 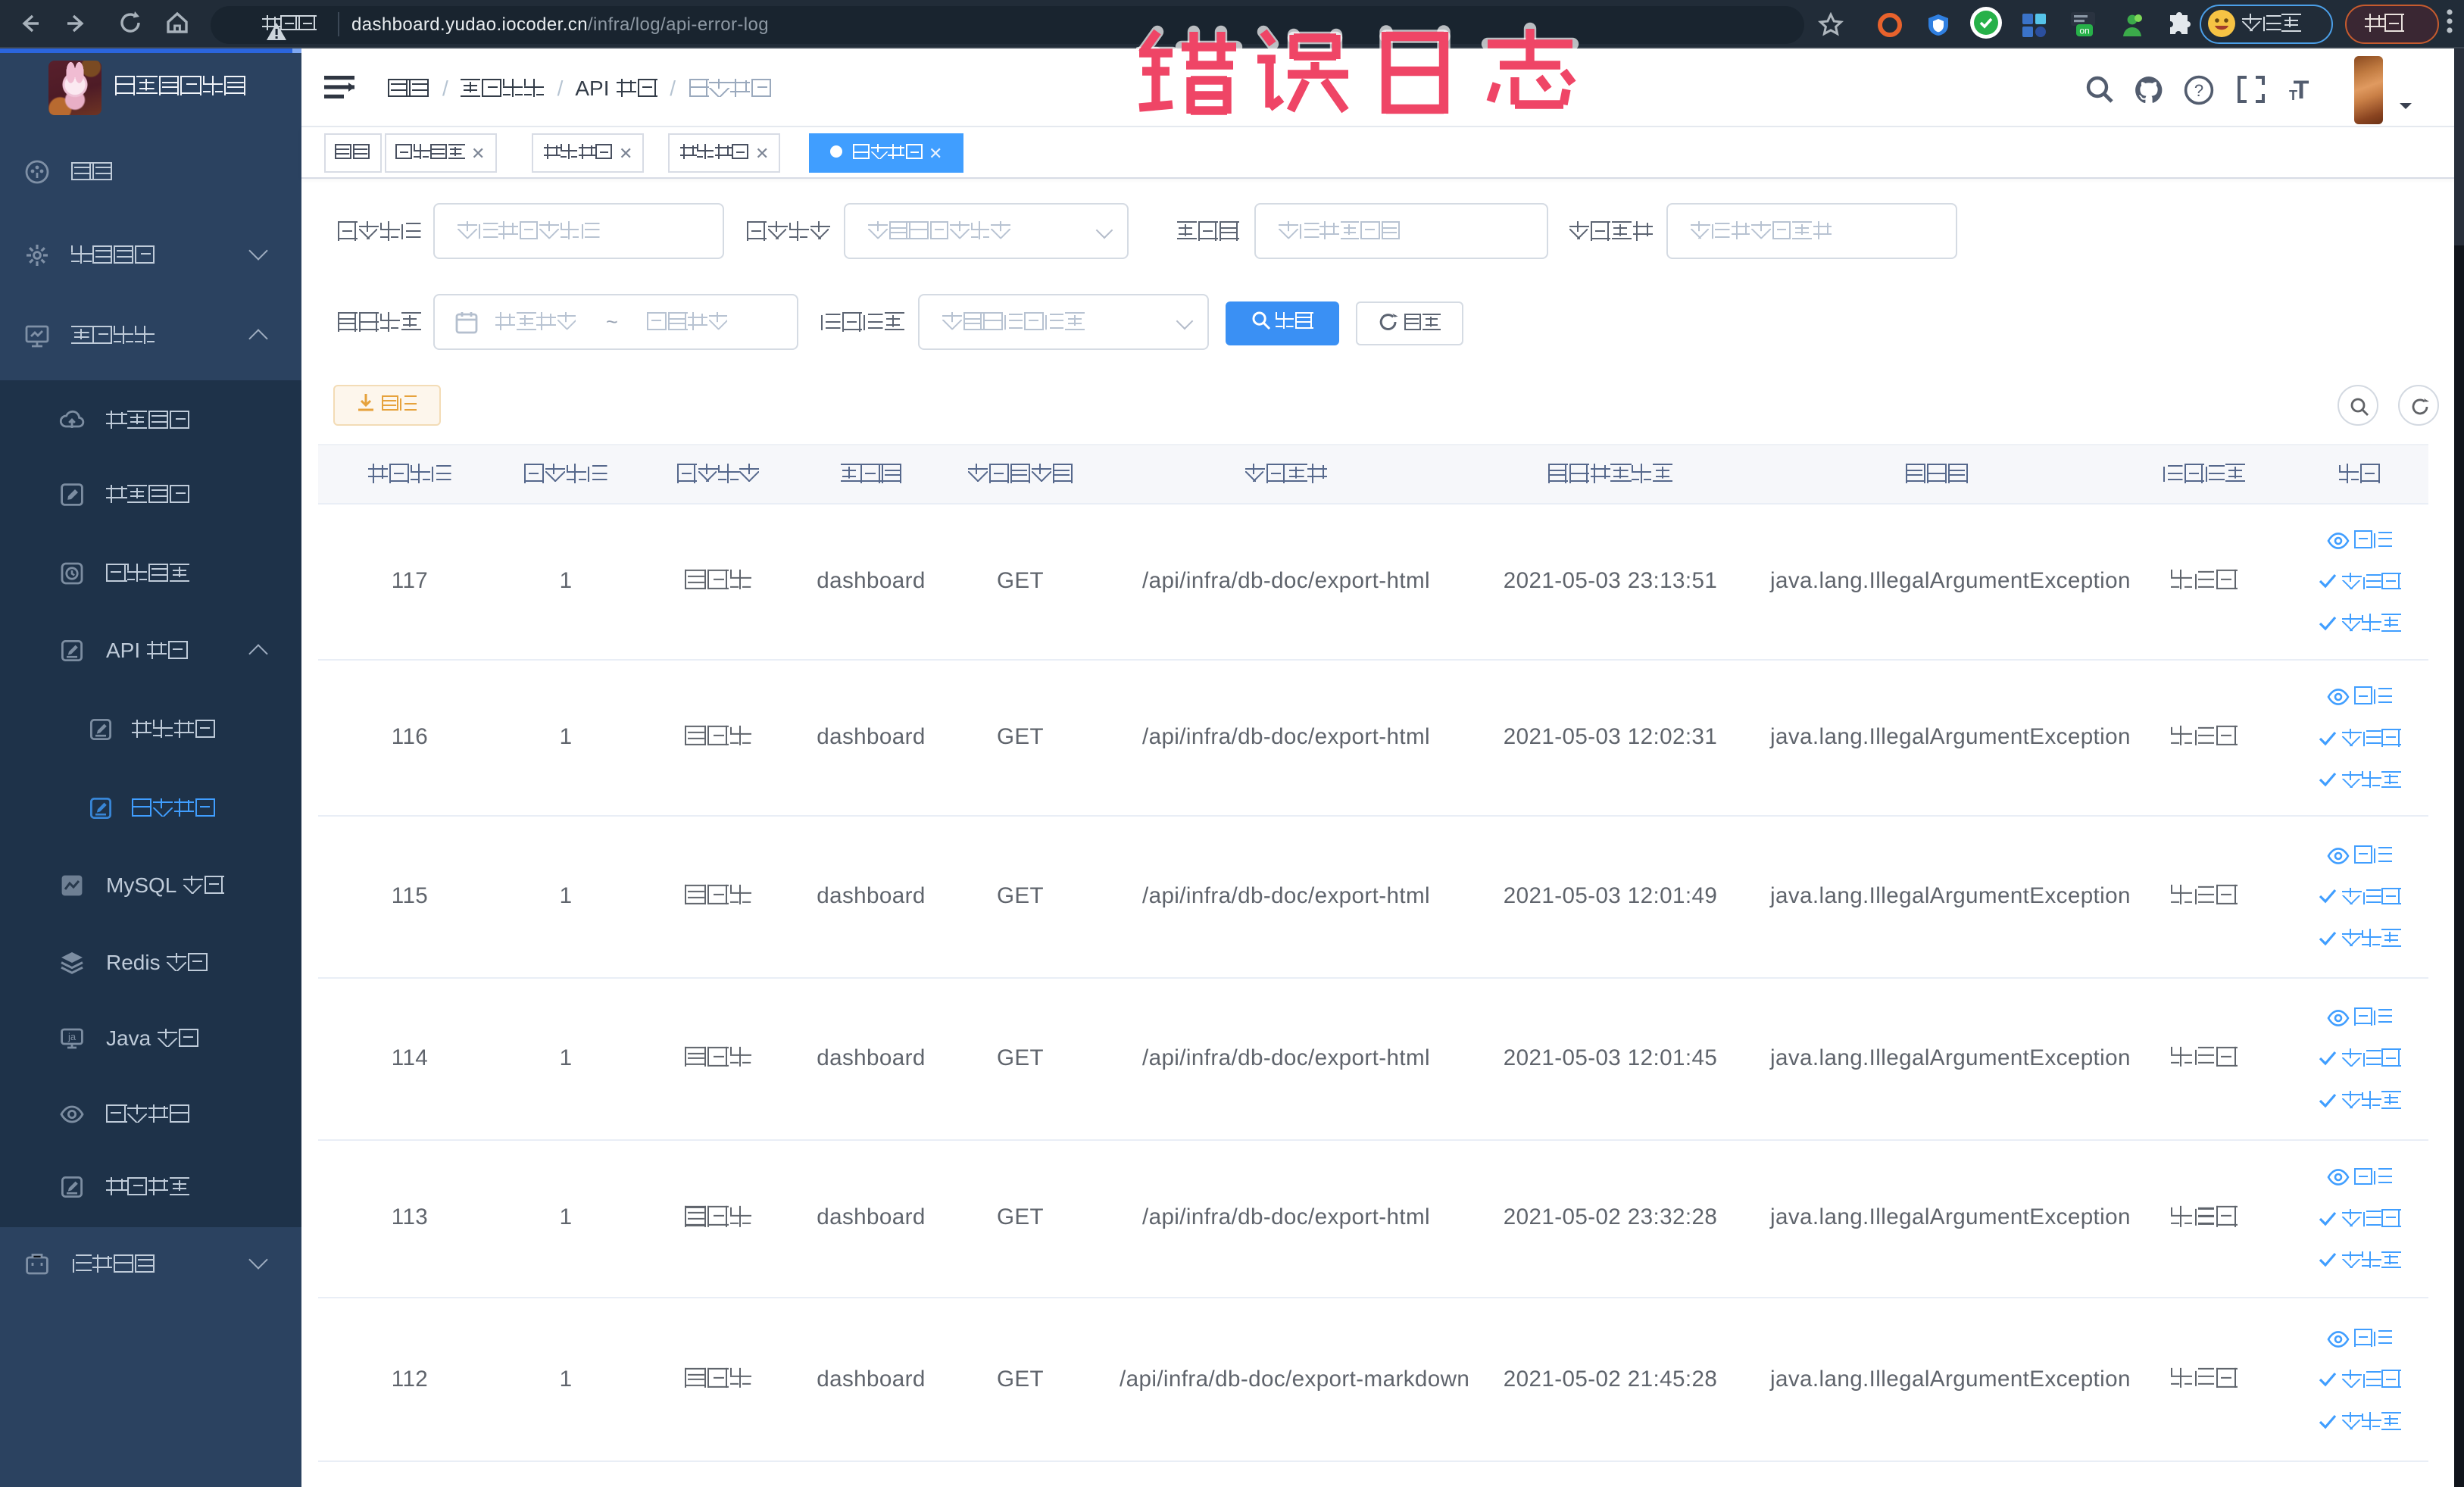 I want to click on svg-text: on, so click(x=2084, y=31).